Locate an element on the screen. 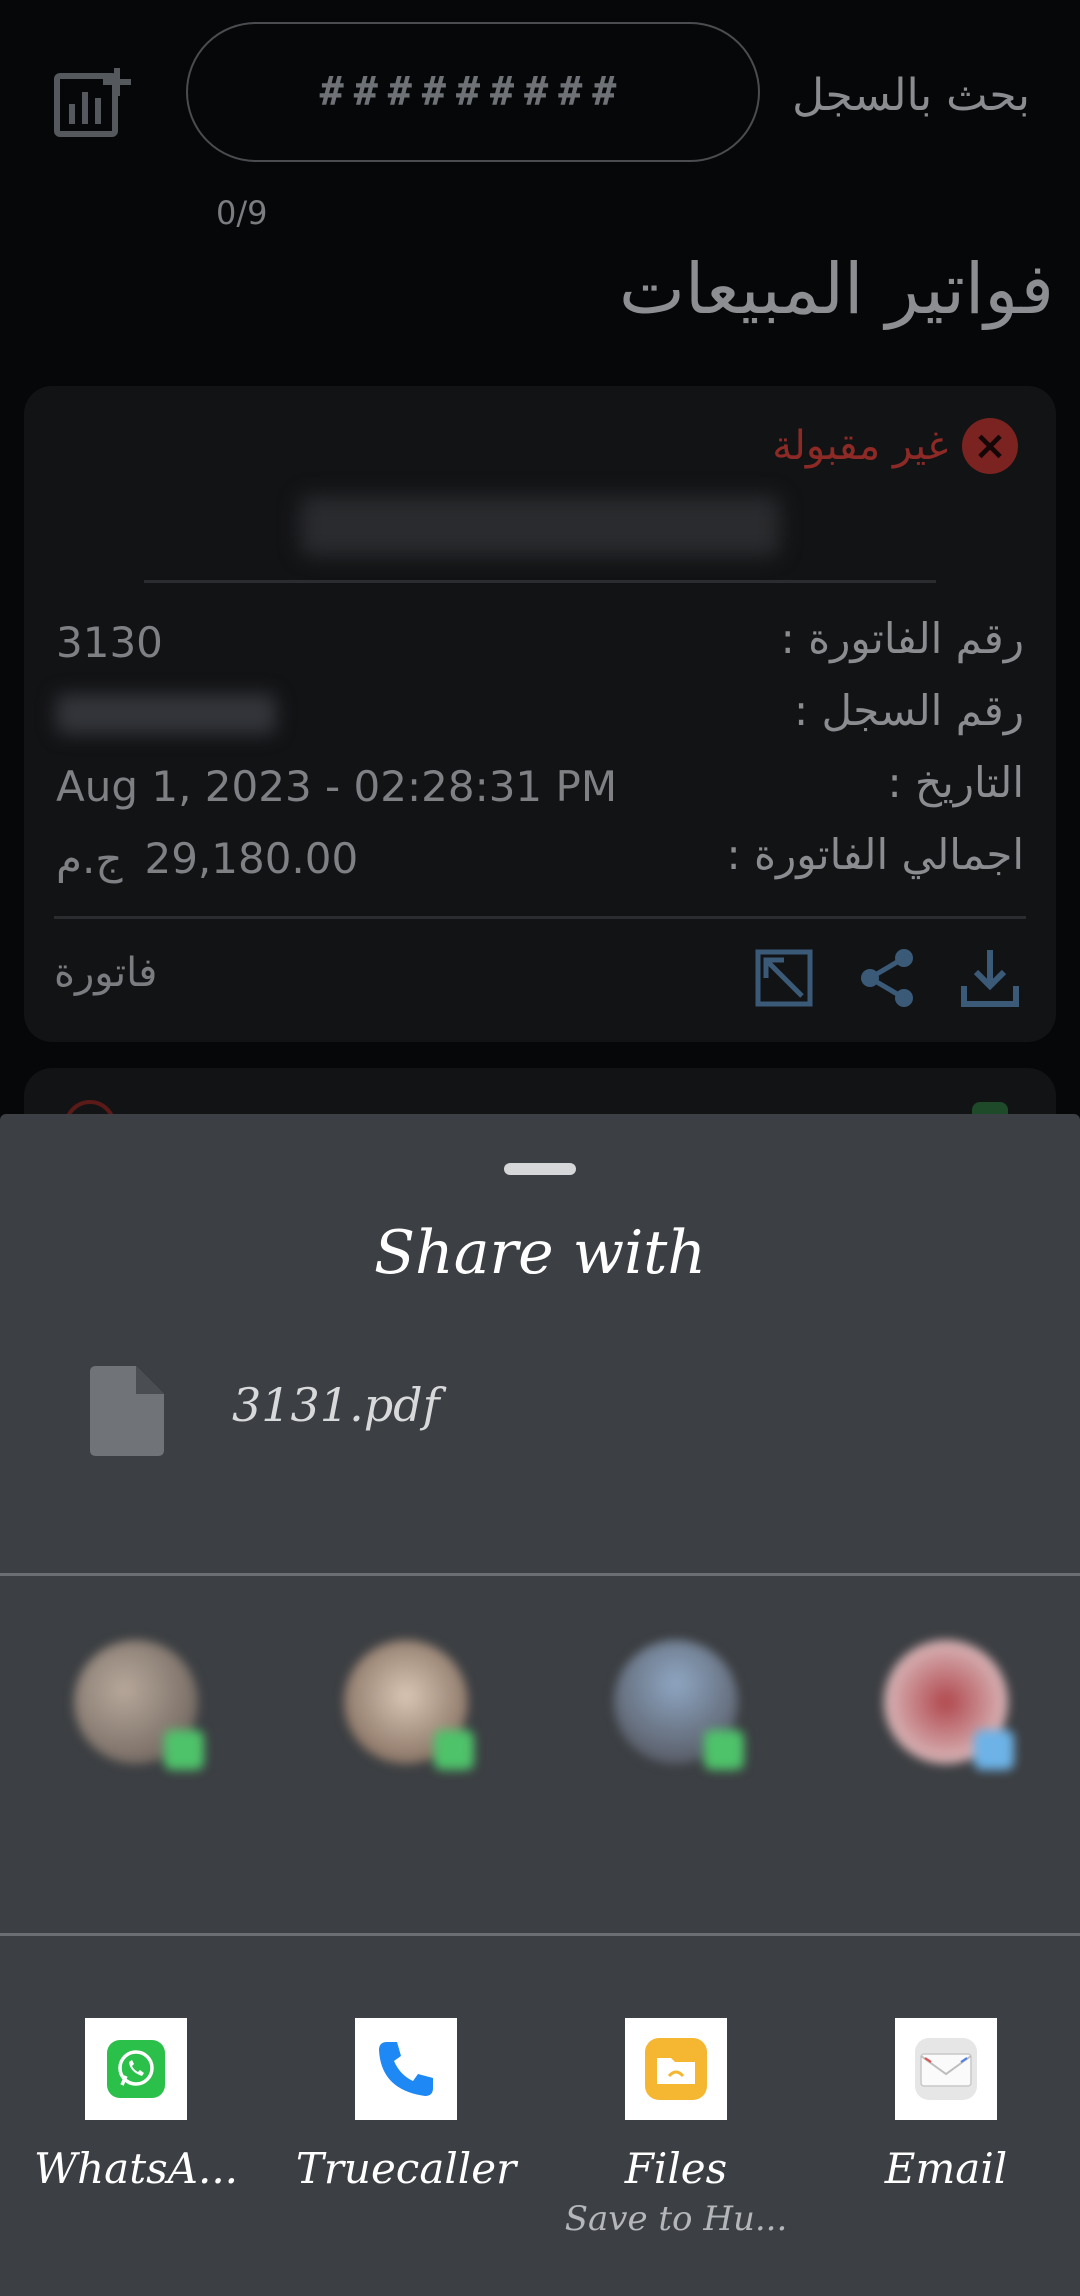  share-sheet-title: Share with is located at coordinates (540, 1253).